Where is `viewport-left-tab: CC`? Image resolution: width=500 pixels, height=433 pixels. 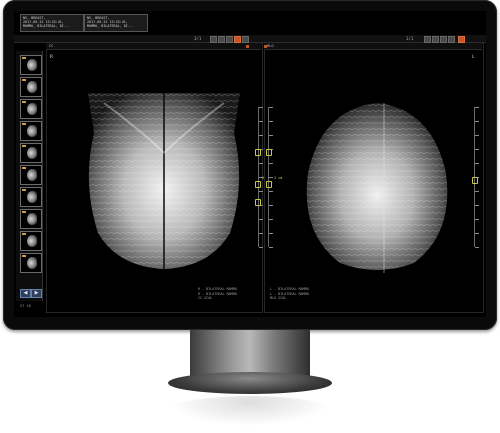
viewport-left-tab: CC is located at coordinates (51, 46).